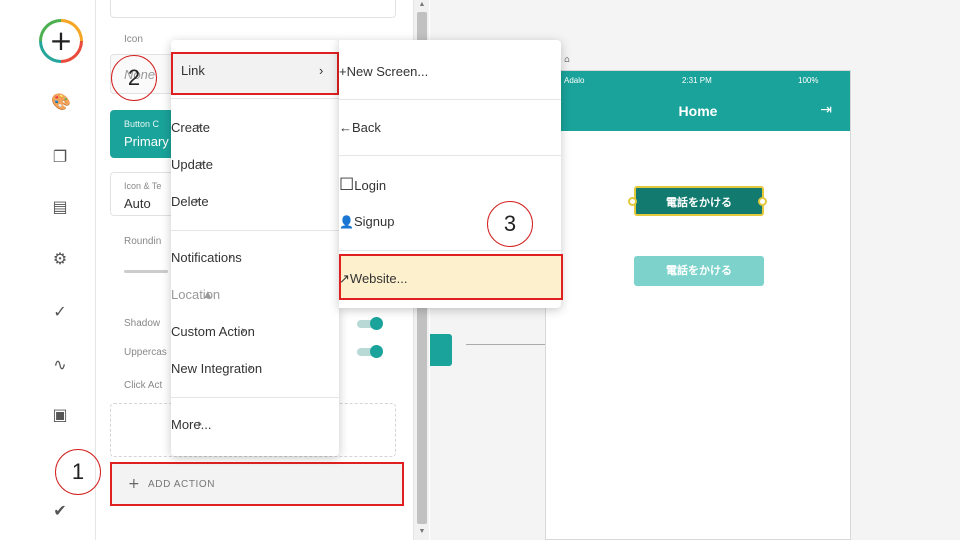  What do you see at coordinates (253, 9) in the screenshot?
I see `top-field` at bounding box center [253, 9].